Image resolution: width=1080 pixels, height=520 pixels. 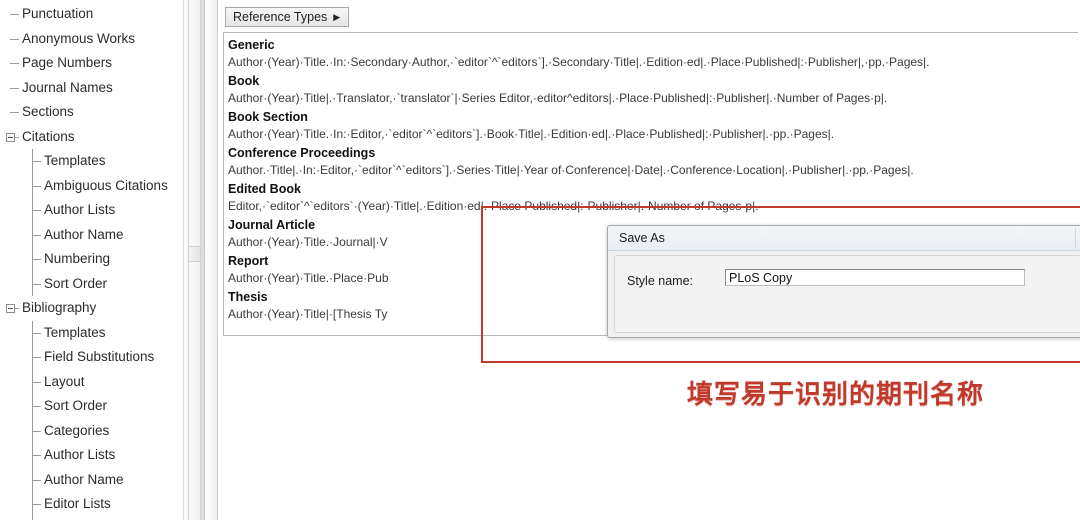 I want to click on sidebar-item-journal-names: Journal Names, so click(x=91, y=88).